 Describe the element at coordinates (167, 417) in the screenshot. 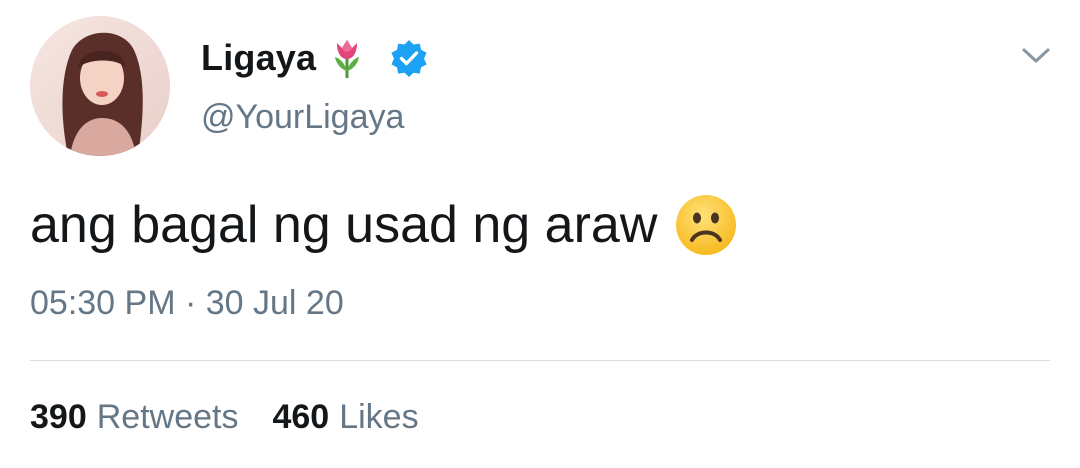

I see `retweets-label: Retweets` at that location.